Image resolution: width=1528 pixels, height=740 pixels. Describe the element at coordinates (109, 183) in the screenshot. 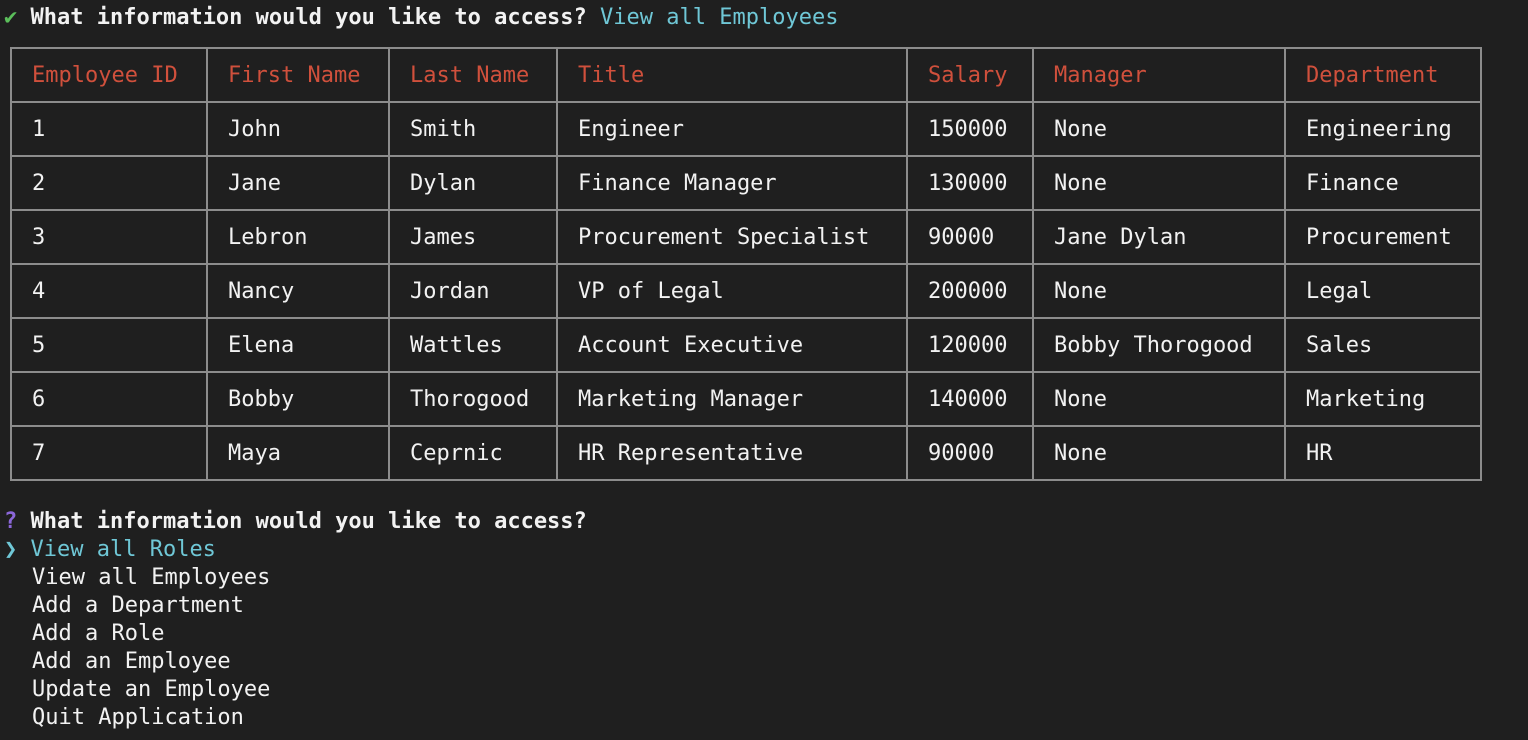

I see `table-cell: 2` at that location.